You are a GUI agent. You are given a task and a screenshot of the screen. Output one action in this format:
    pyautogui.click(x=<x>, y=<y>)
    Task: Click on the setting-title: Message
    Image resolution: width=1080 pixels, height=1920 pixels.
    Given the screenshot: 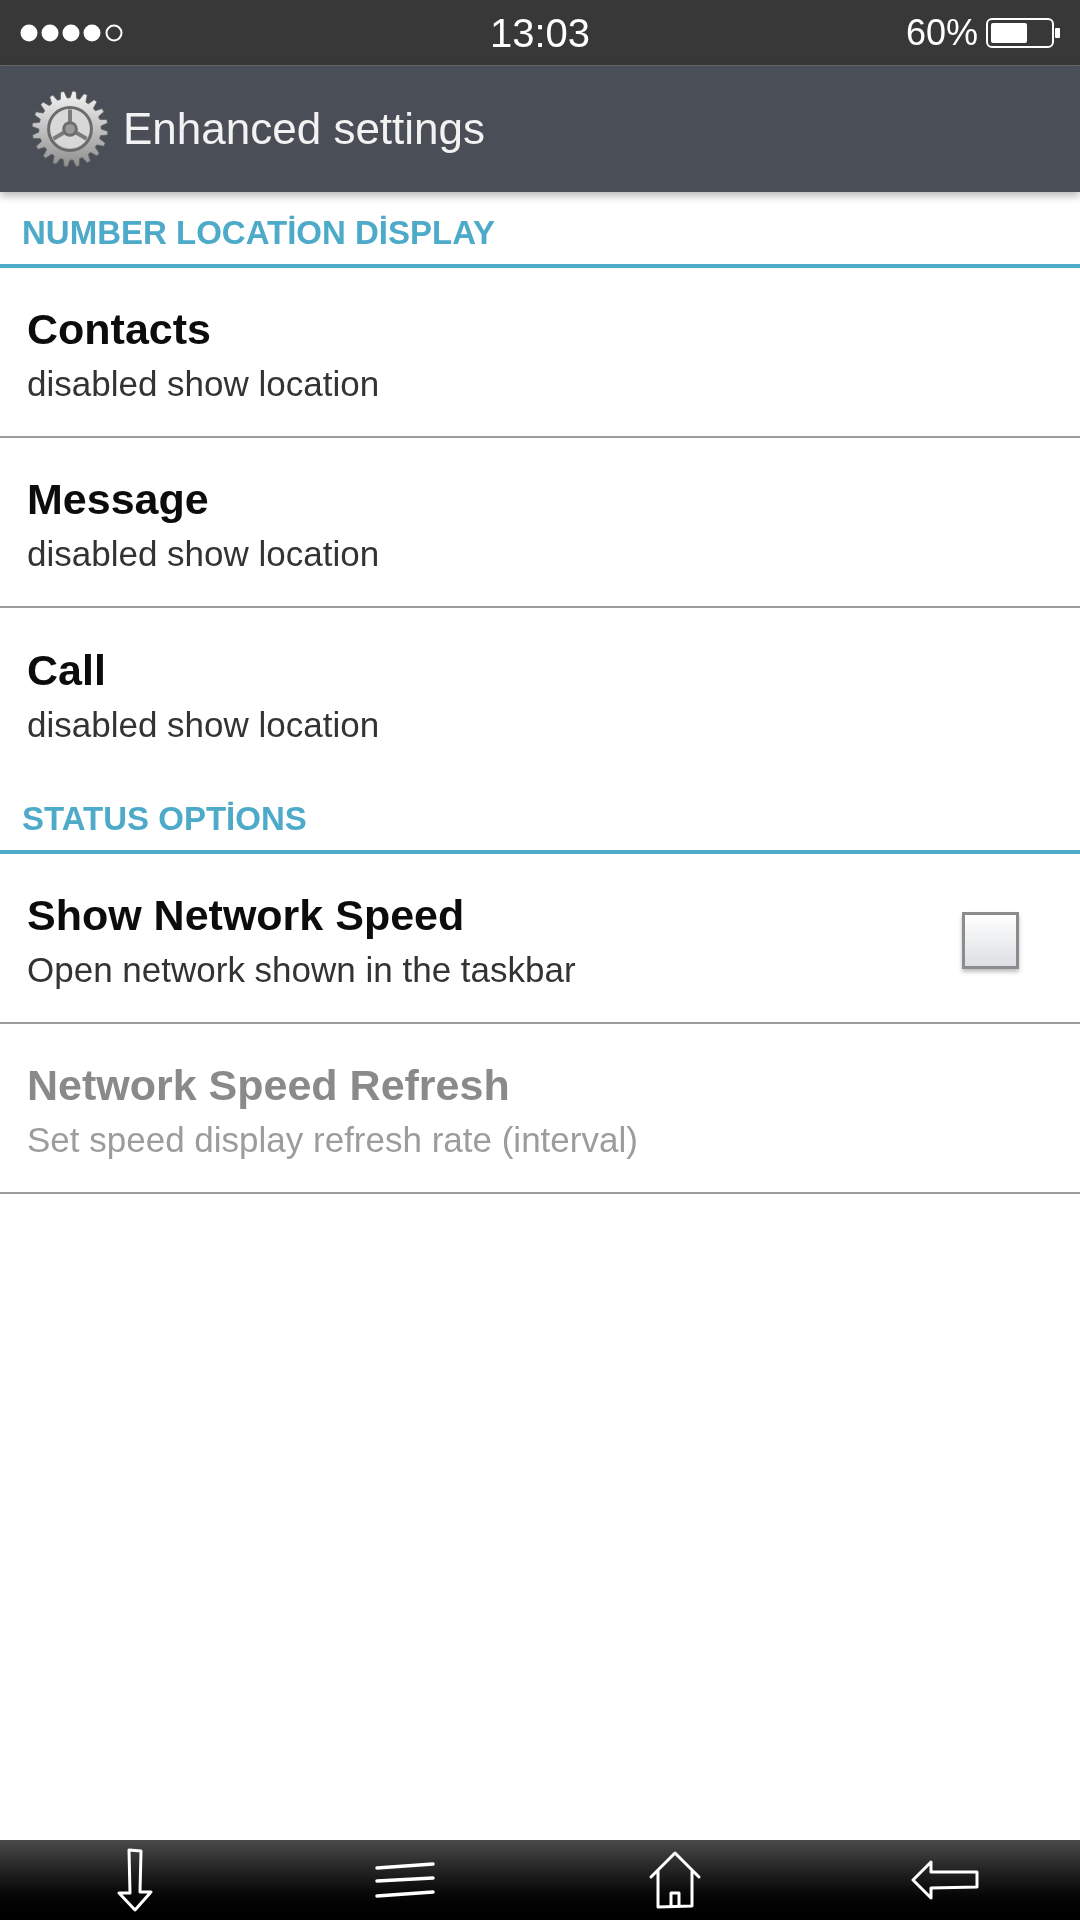 What is the action you would take?
    pyautogui.click(x=523, y=498)
    